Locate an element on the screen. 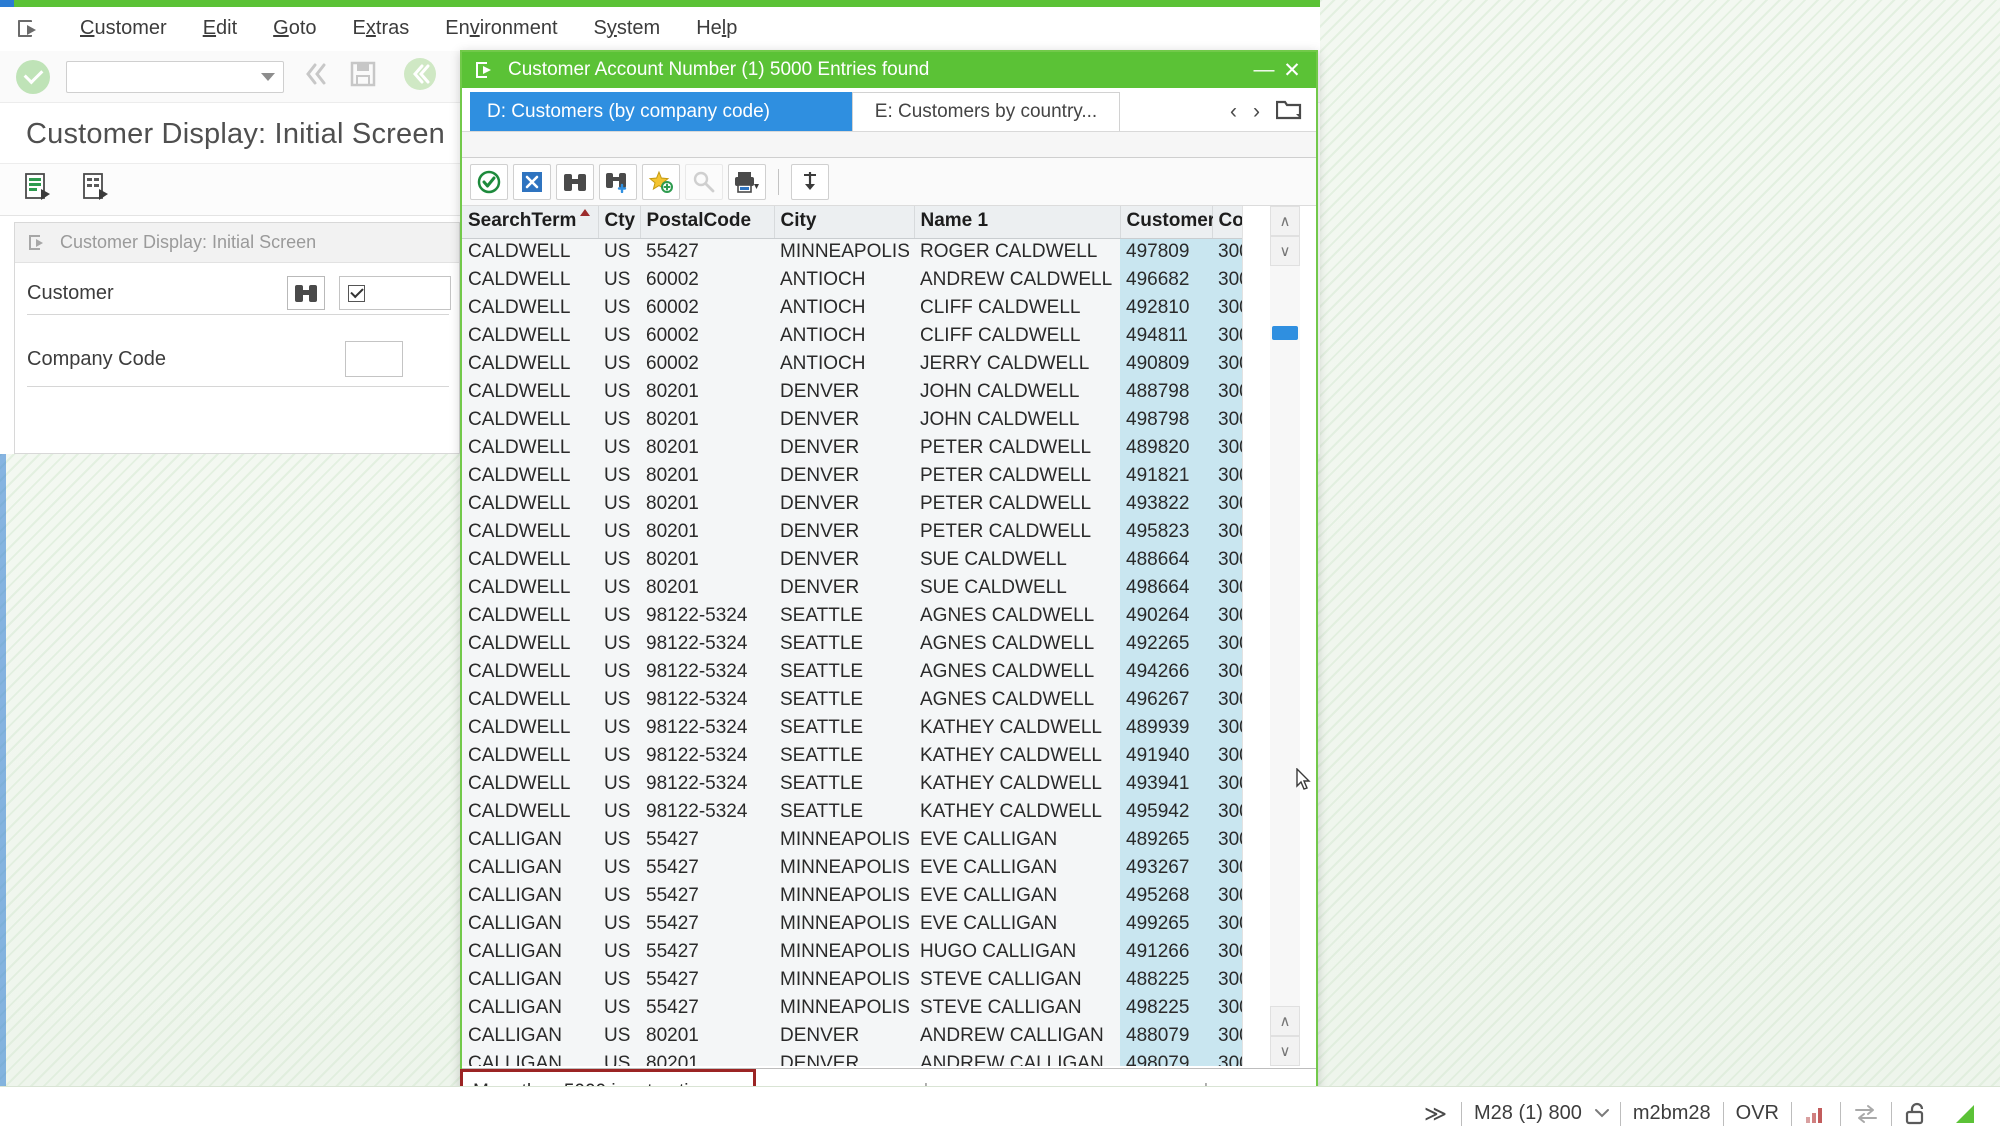  cell-customer: 496267 is located at coordinates (1166, 700).